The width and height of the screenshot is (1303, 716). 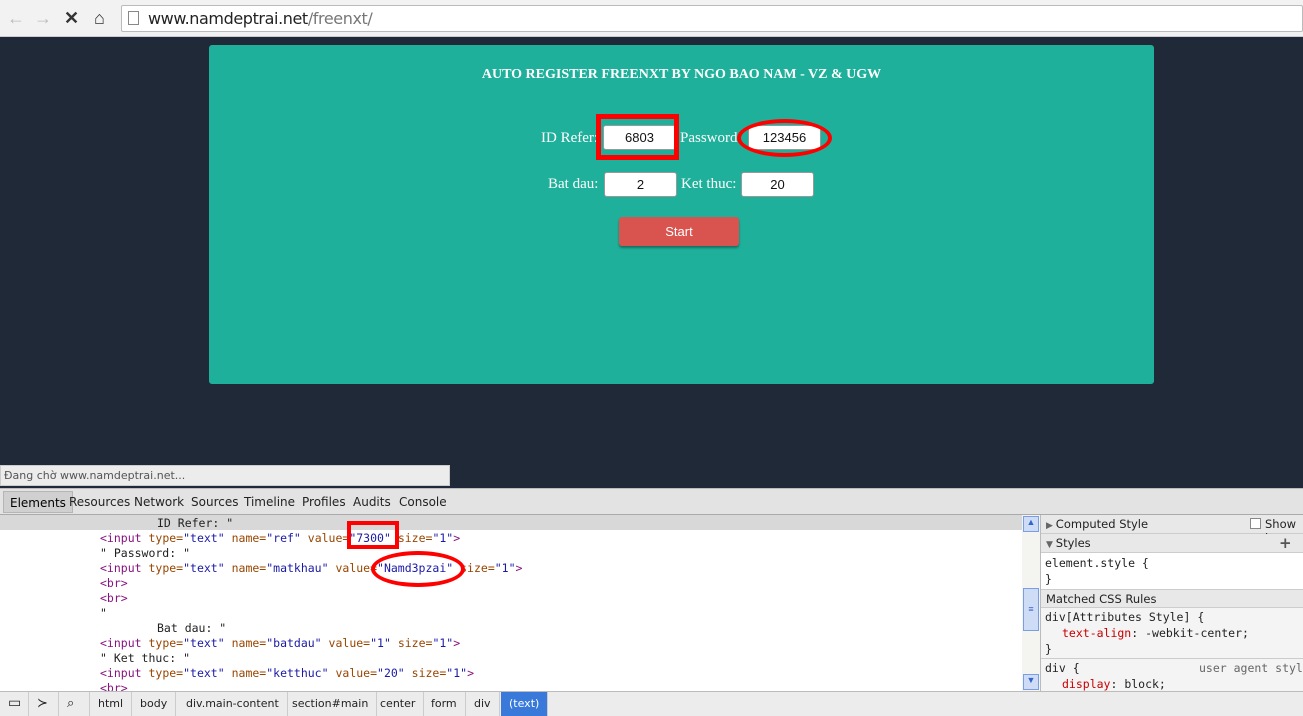 What do you see at coordinates (1073, 543) in the screenshot?
I see `section-title: Styles` at bounding box center [1073, 543].